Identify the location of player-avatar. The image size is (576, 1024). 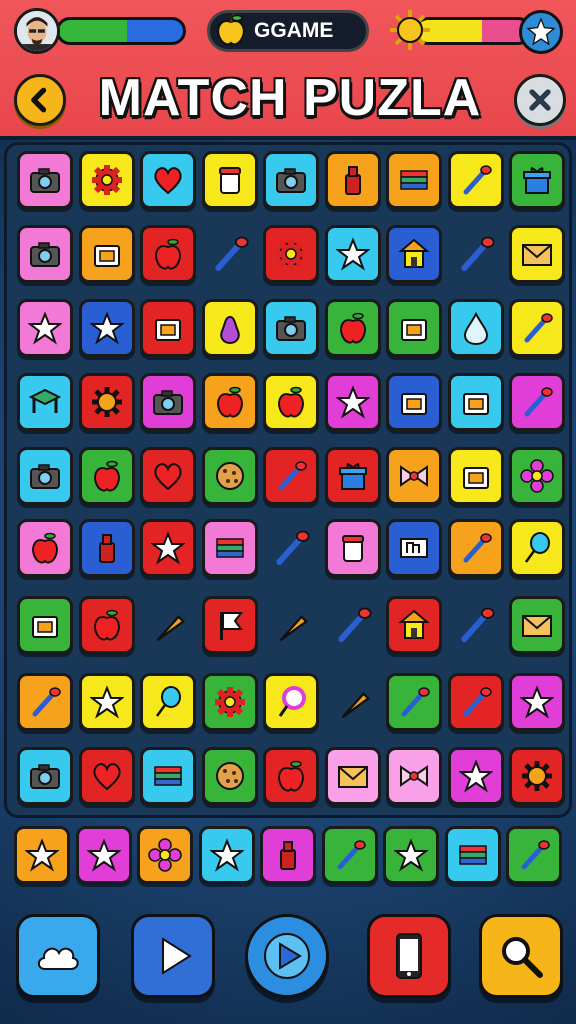
(37, 31).